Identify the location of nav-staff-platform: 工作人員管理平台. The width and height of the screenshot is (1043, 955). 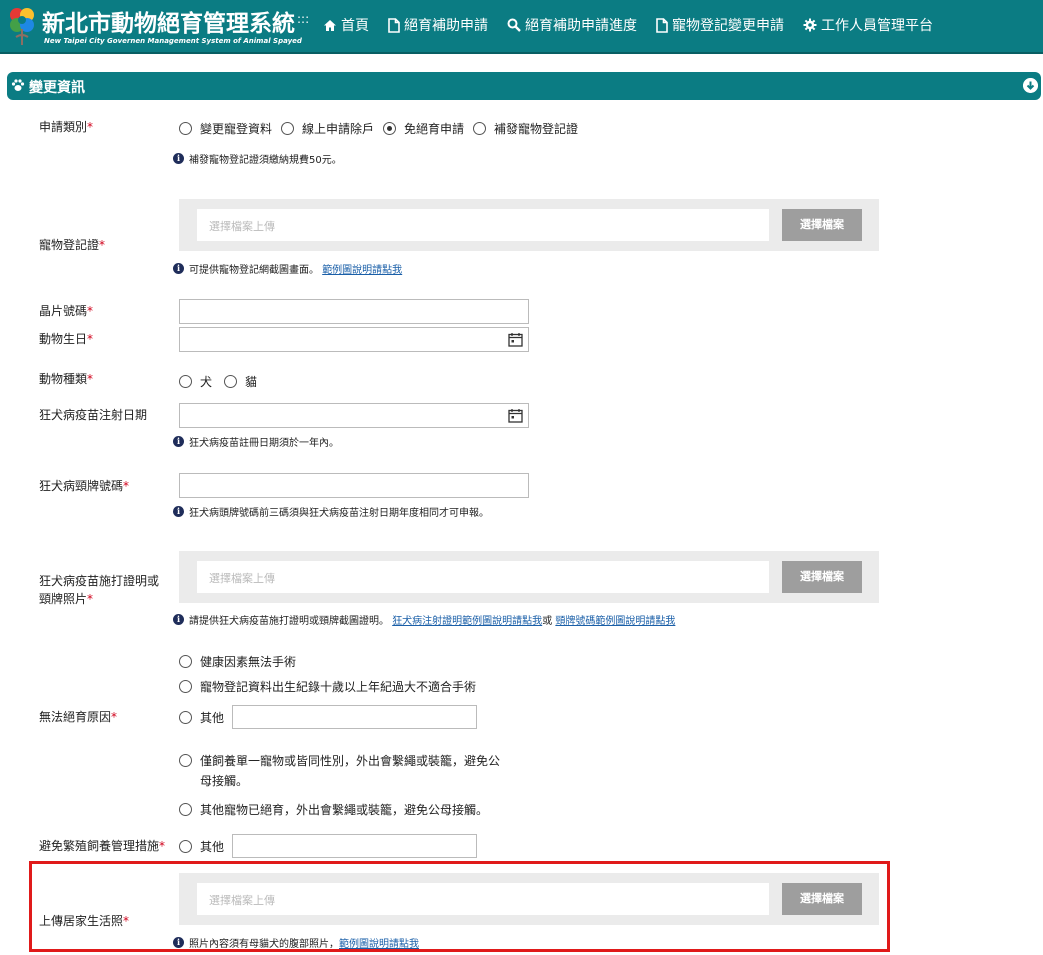
(868, 25).